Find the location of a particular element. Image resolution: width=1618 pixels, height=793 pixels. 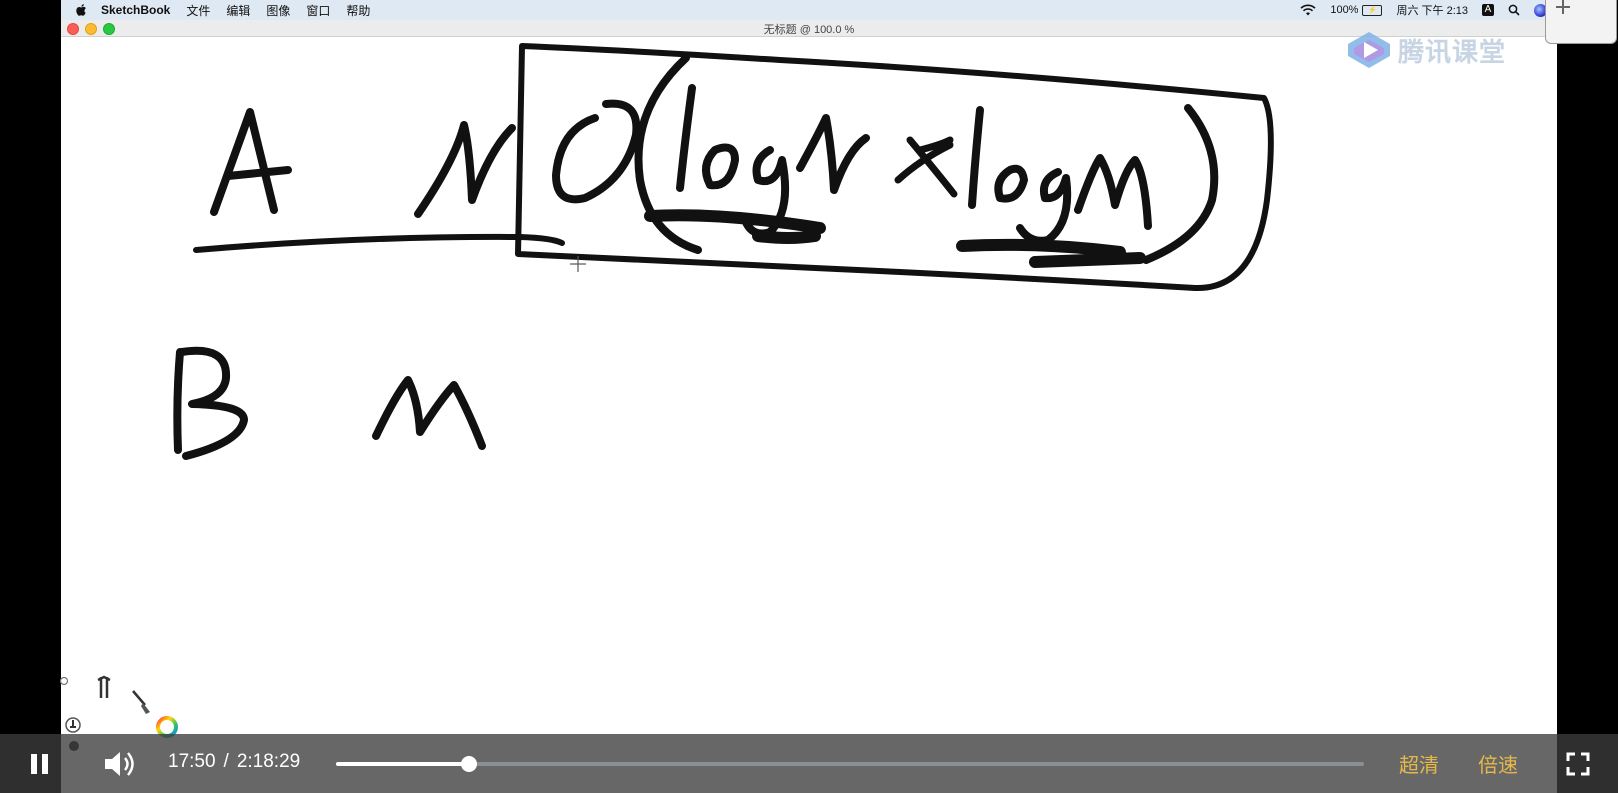

stroke-log-o2 is located at coordinates (1011, 183).